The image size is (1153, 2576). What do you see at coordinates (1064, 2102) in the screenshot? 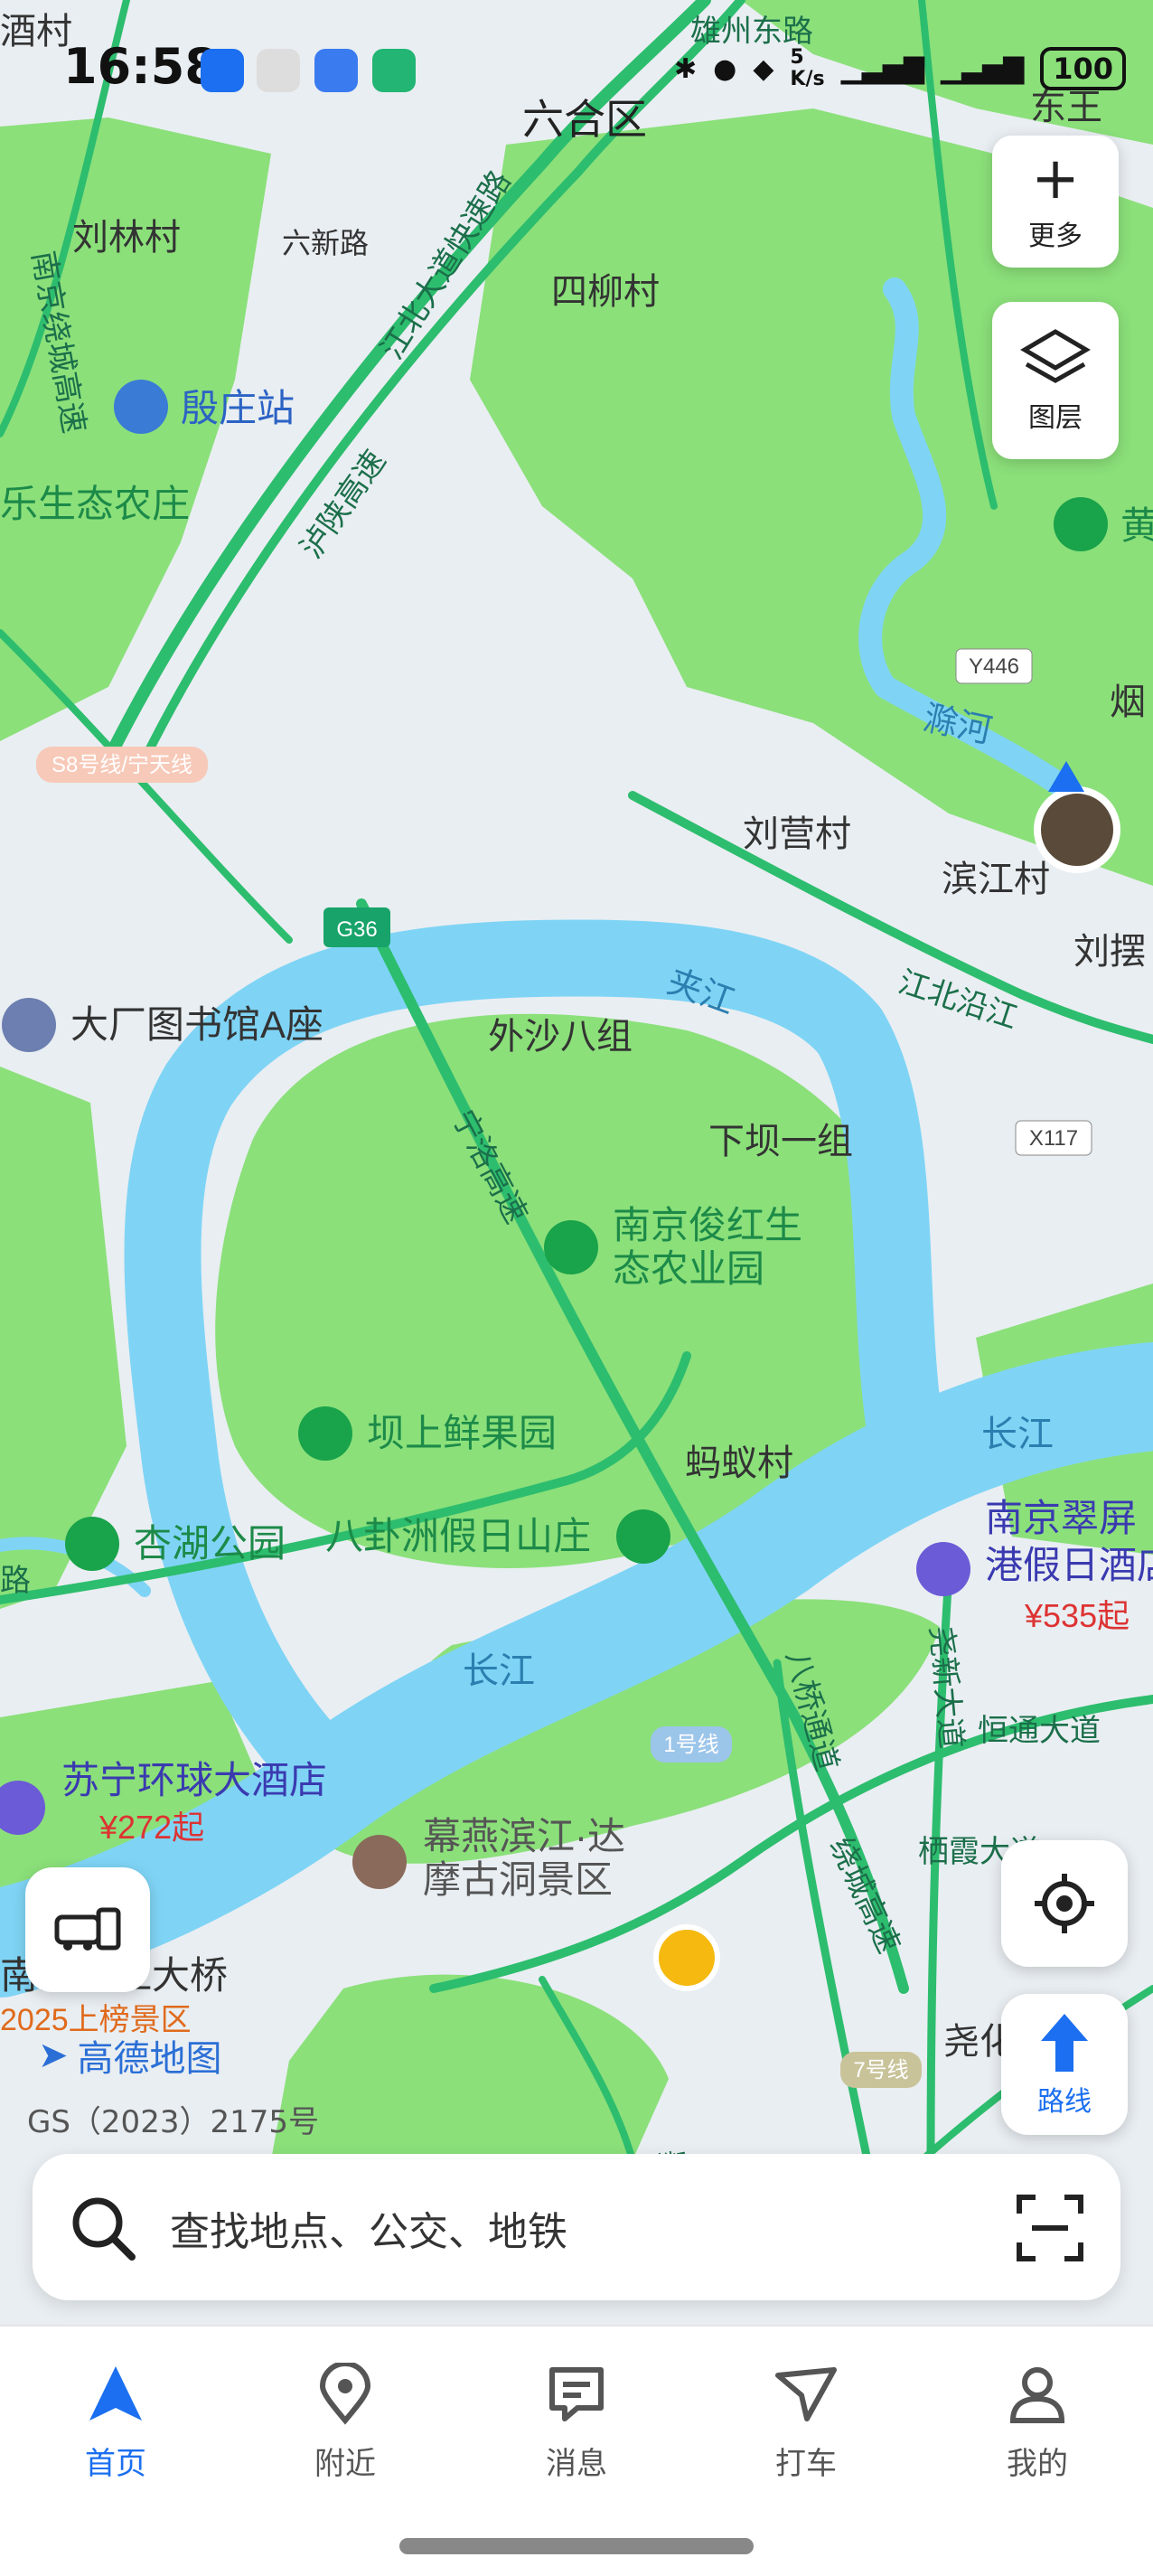
I see `route-label: 路线` at bounding box center [1064, 2102].